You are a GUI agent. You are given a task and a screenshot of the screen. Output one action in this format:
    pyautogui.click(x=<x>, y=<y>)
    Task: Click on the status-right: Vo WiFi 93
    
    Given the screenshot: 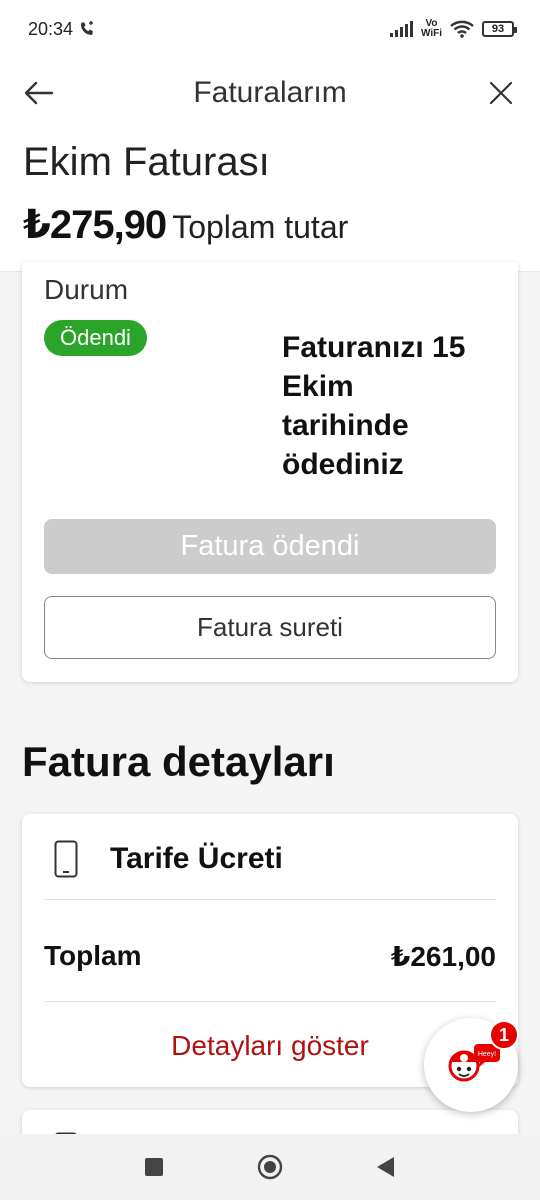 What is the action you would take?
    pyautogui.click(x=453, y=28)
    